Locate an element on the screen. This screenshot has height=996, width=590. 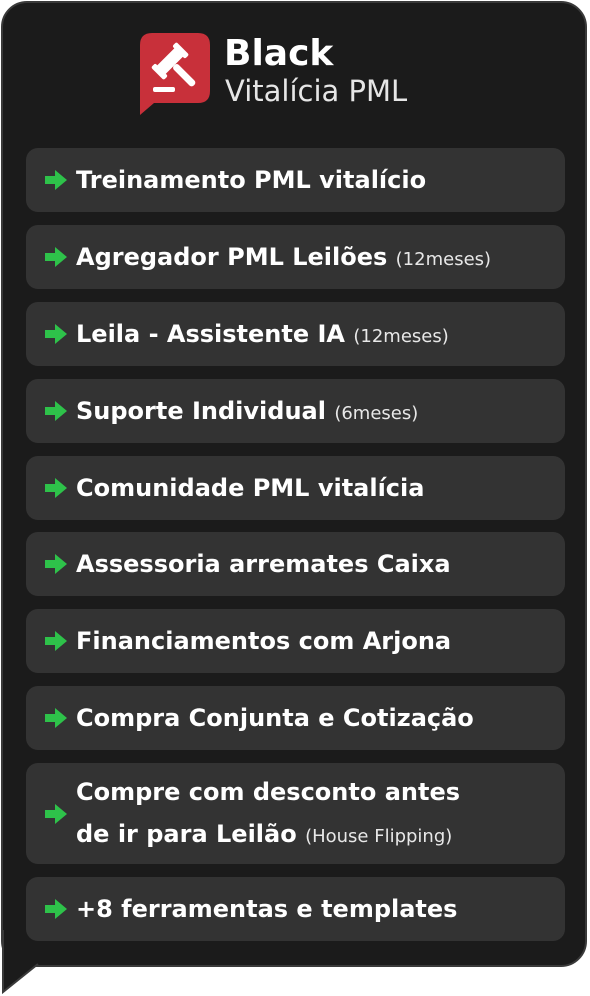
feature-item: Comunidade PML vitalícia is located at coordinates (295, 488).